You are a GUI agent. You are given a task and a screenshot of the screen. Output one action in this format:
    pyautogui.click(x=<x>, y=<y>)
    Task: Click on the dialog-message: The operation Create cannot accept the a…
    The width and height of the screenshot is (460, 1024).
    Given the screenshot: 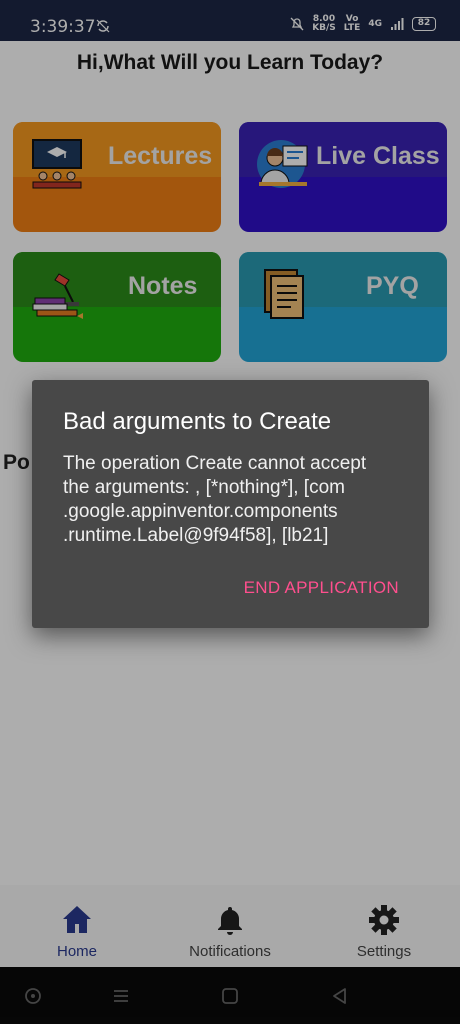 What is the action you would take?
    pyautogui.click(x=215, y=499)
    